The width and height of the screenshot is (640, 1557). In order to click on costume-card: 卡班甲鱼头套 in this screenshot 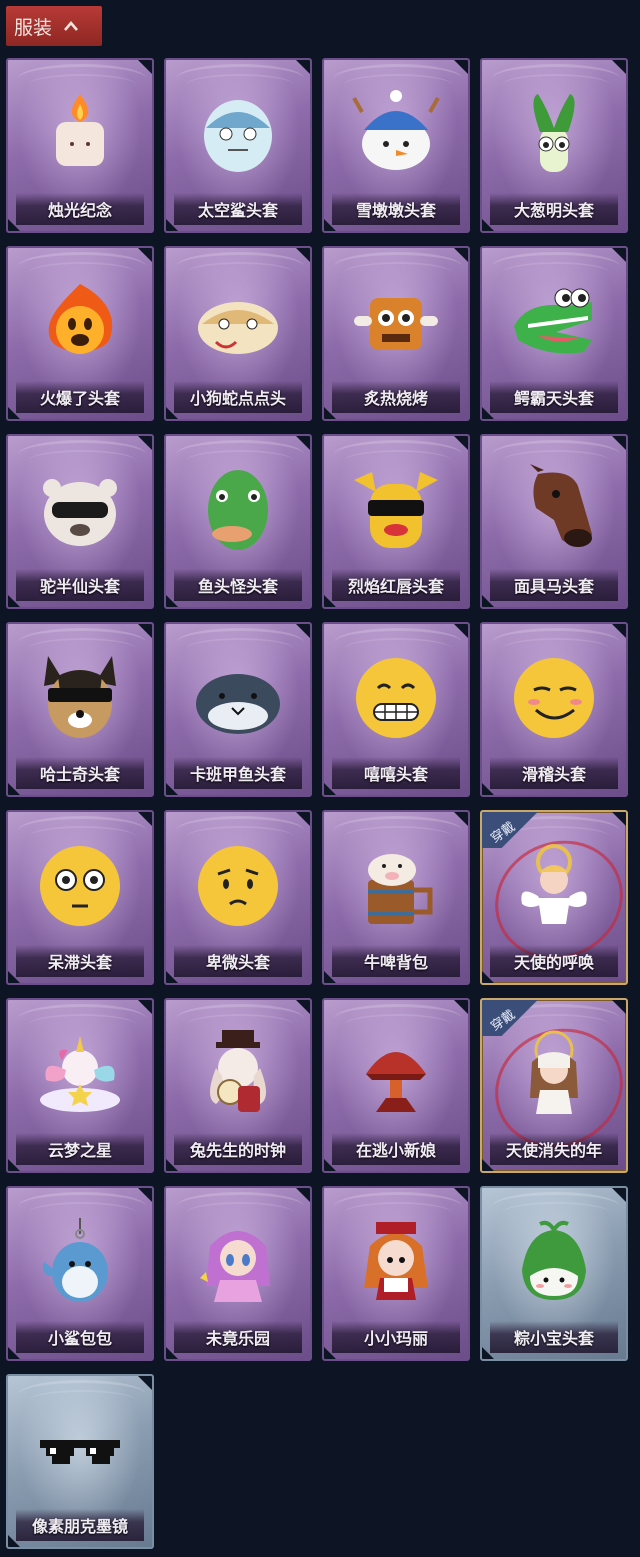, I will do `click(238, 709)`.